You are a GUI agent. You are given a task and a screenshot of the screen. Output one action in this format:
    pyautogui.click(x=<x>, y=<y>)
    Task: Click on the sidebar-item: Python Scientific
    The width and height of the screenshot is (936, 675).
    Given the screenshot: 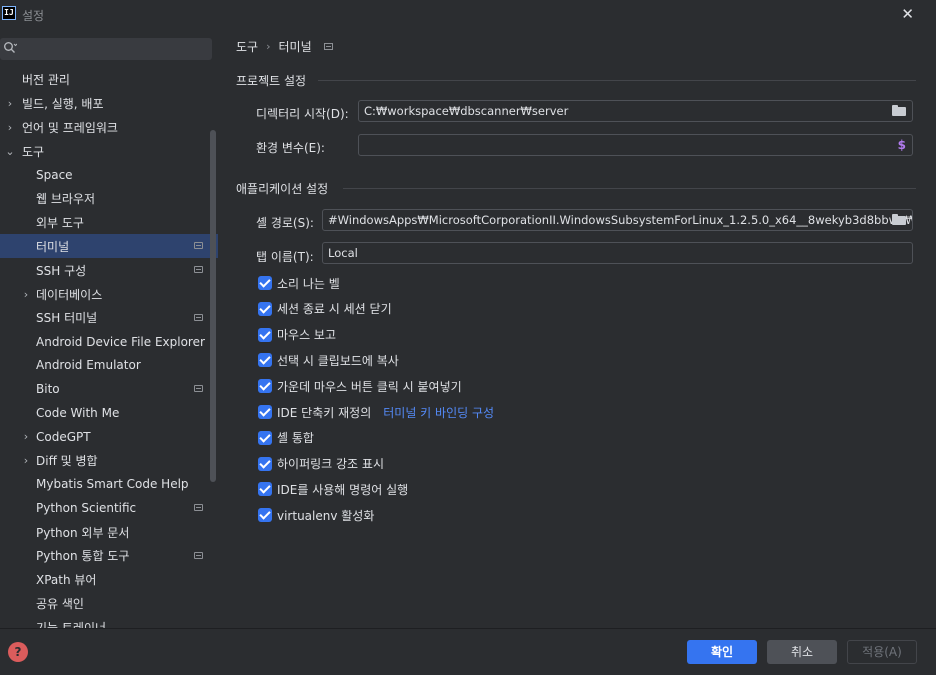 What is the action you would take?
    pyautogui.click(x=109, y=508)
    